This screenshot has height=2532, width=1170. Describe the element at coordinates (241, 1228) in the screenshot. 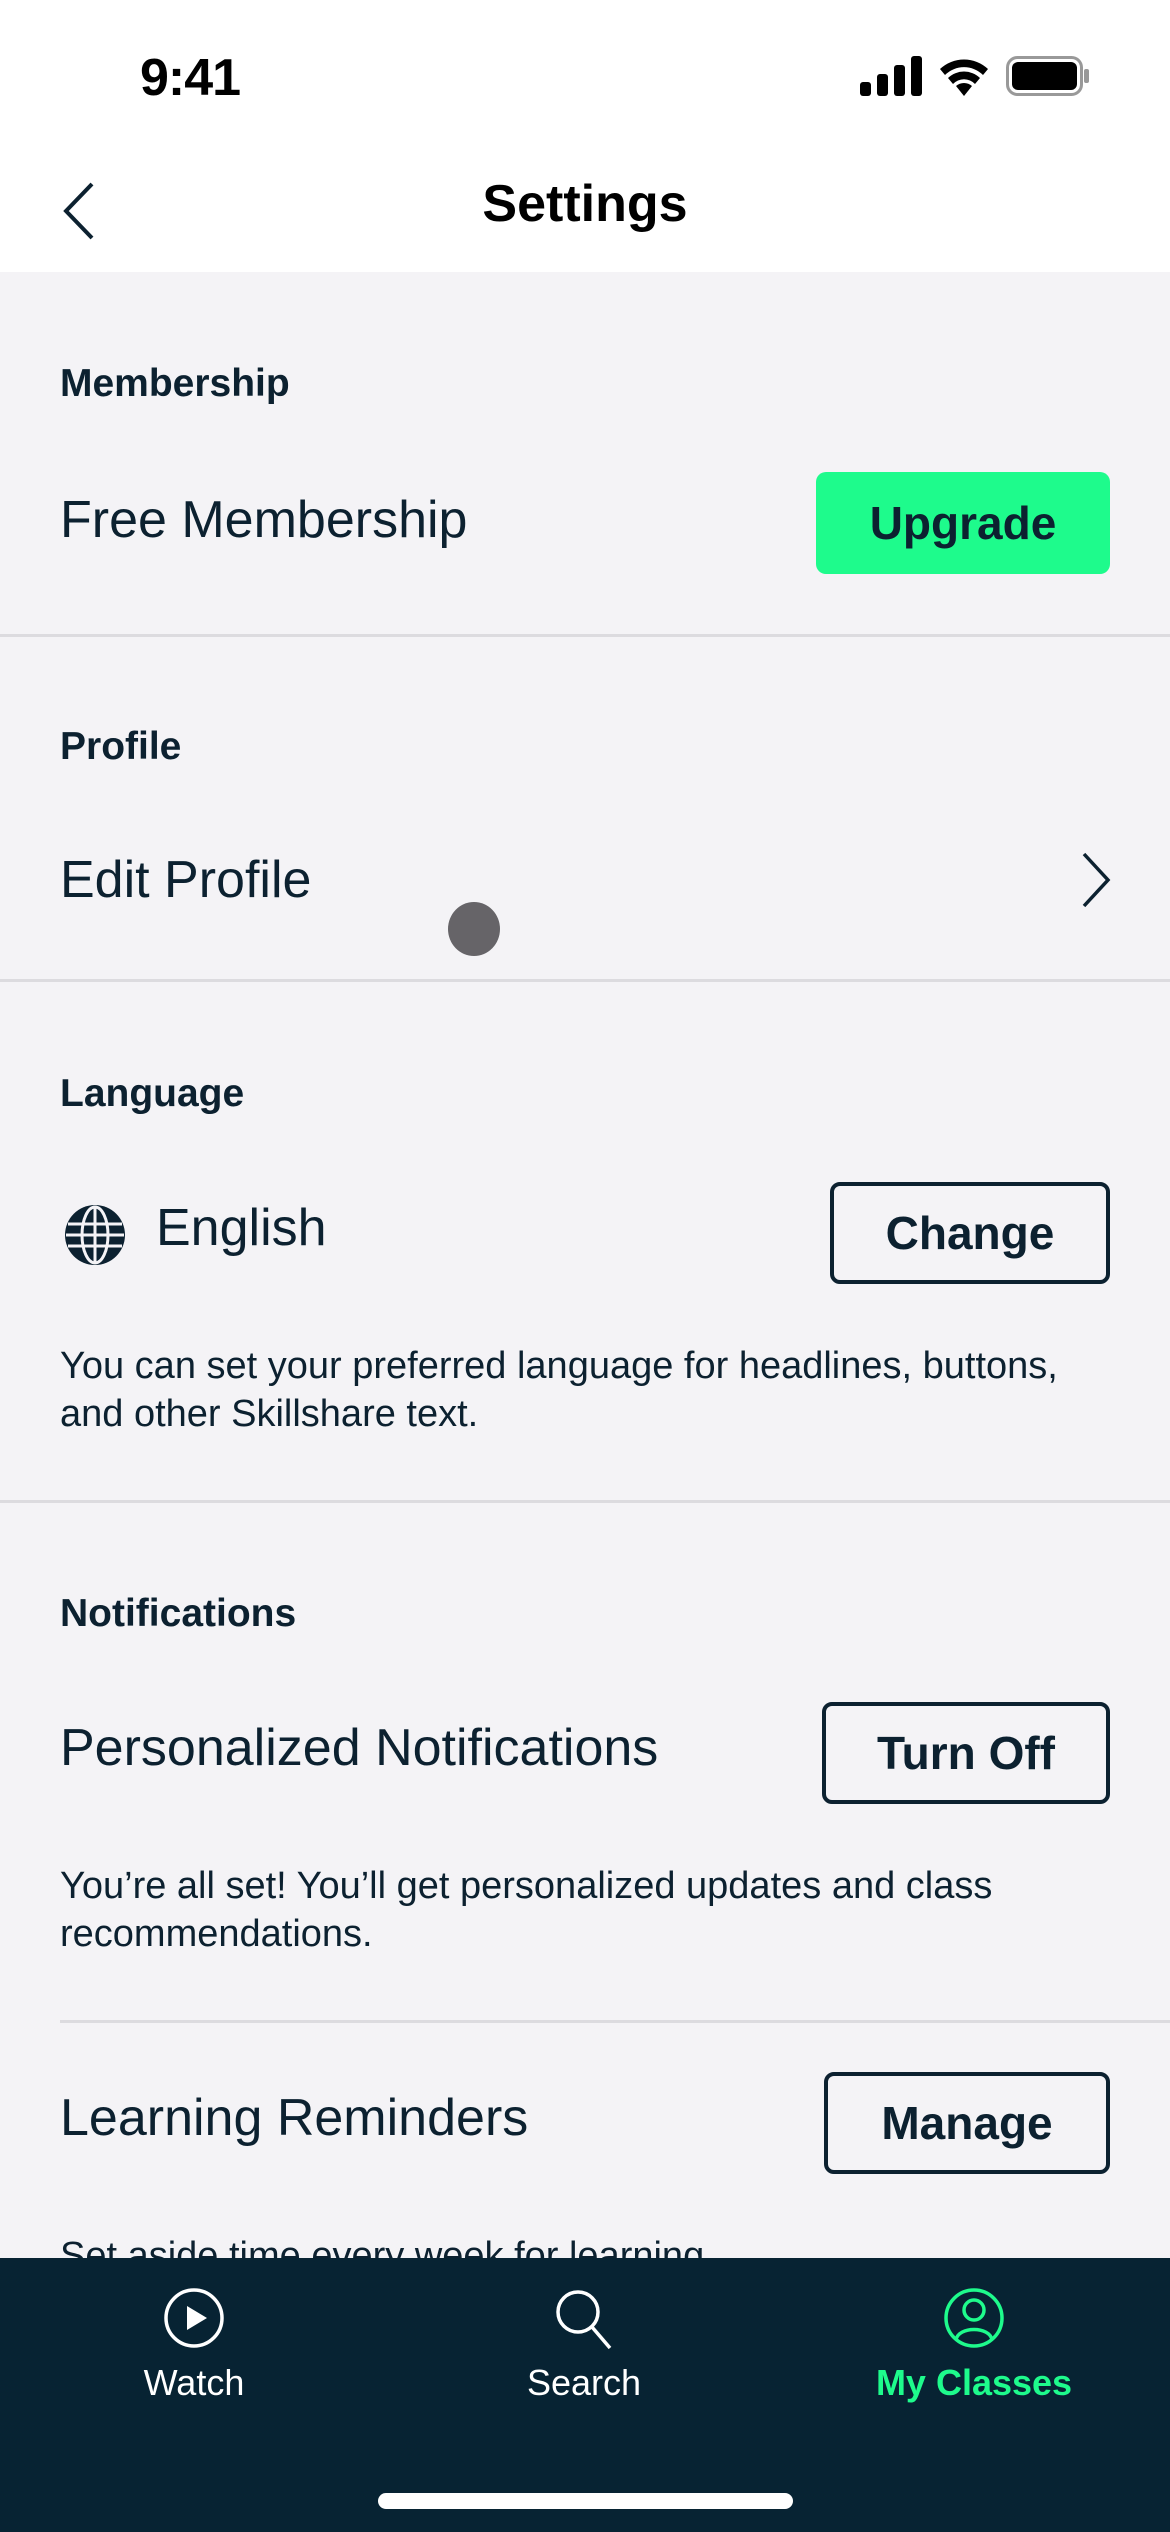

I see `language-value: English` at that location.